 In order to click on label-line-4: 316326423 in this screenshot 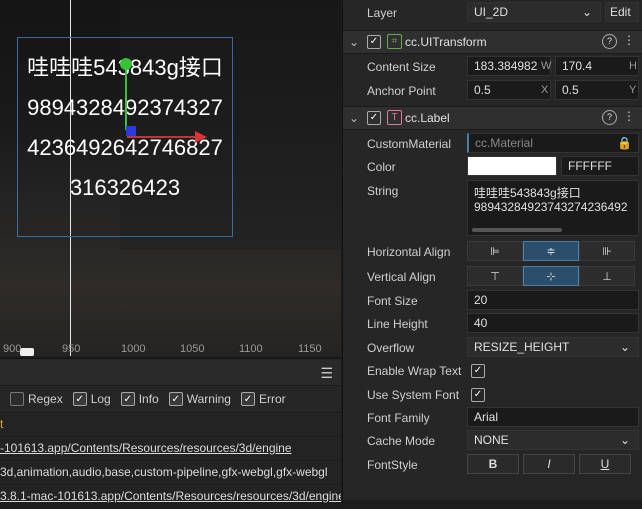, I will do `click(125, 187)`.